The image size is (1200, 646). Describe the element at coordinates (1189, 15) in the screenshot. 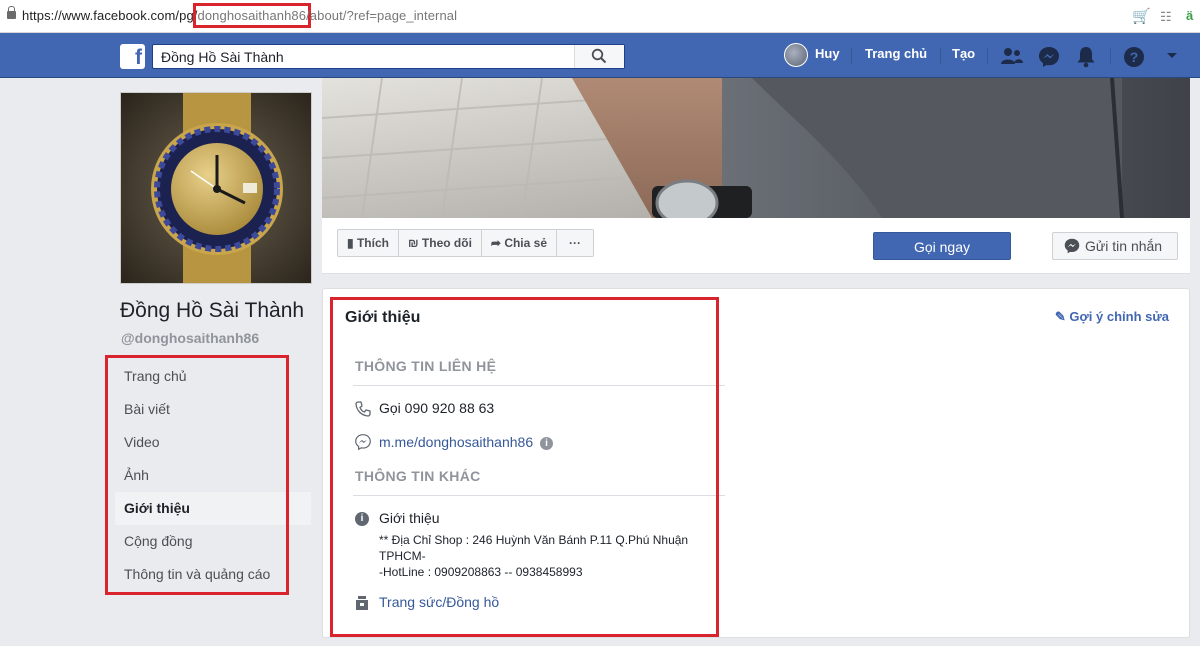

I see `extension-icon: ä` at that location.